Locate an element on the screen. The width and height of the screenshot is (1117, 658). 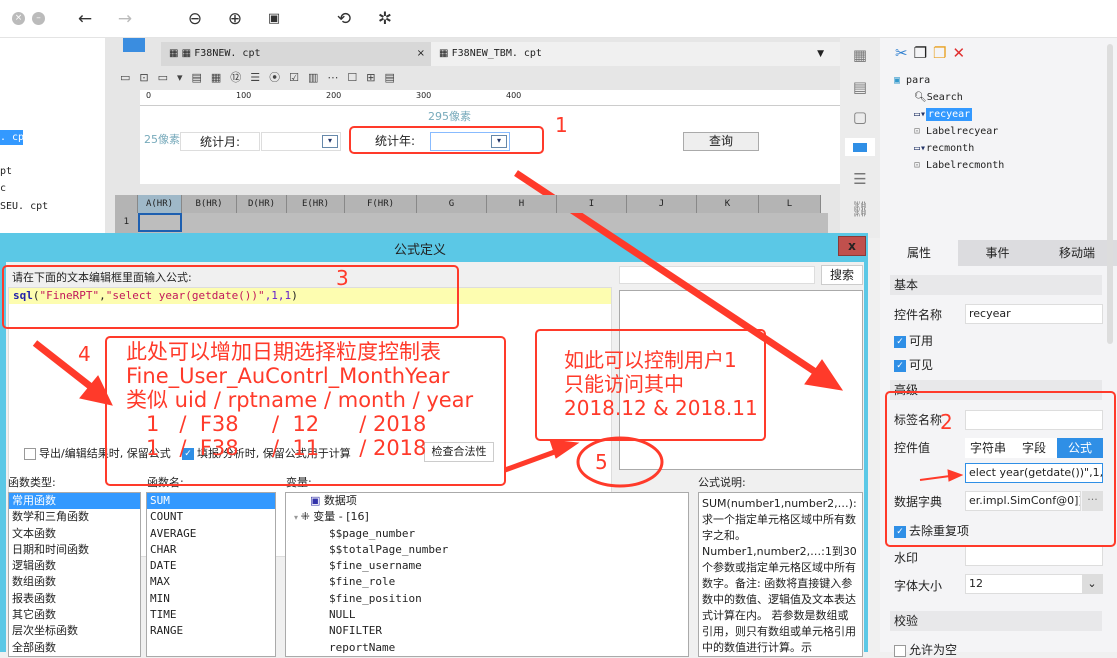
selected-cell is located at coordinates (160, 222).